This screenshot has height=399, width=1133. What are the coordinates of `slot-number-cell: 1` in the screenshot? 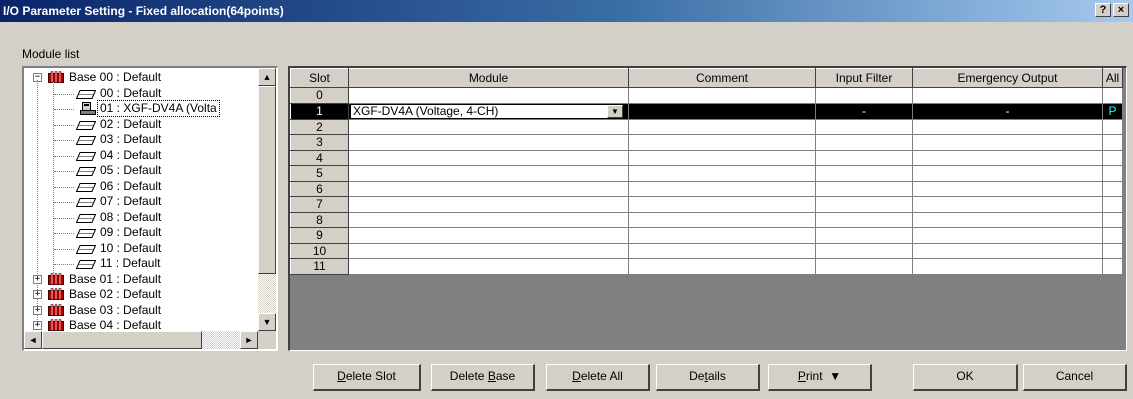 It's located at (319, 111).